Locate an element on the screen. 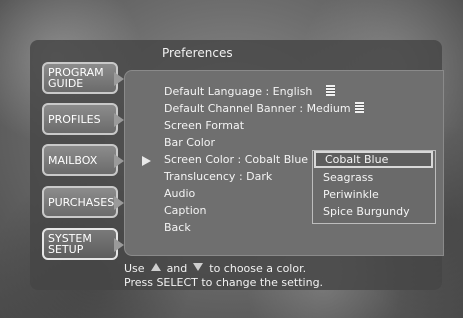 The width and height of the screenshot is (463, 318). page-title: Preferences is located at coordinates (197, 53).